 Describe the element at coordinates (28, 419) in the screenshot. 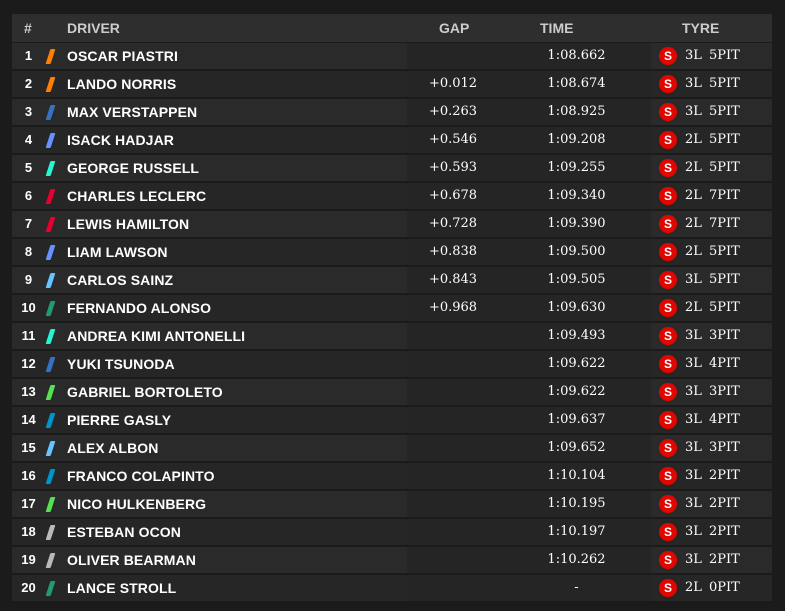

I see `position-number: 14` at that location.